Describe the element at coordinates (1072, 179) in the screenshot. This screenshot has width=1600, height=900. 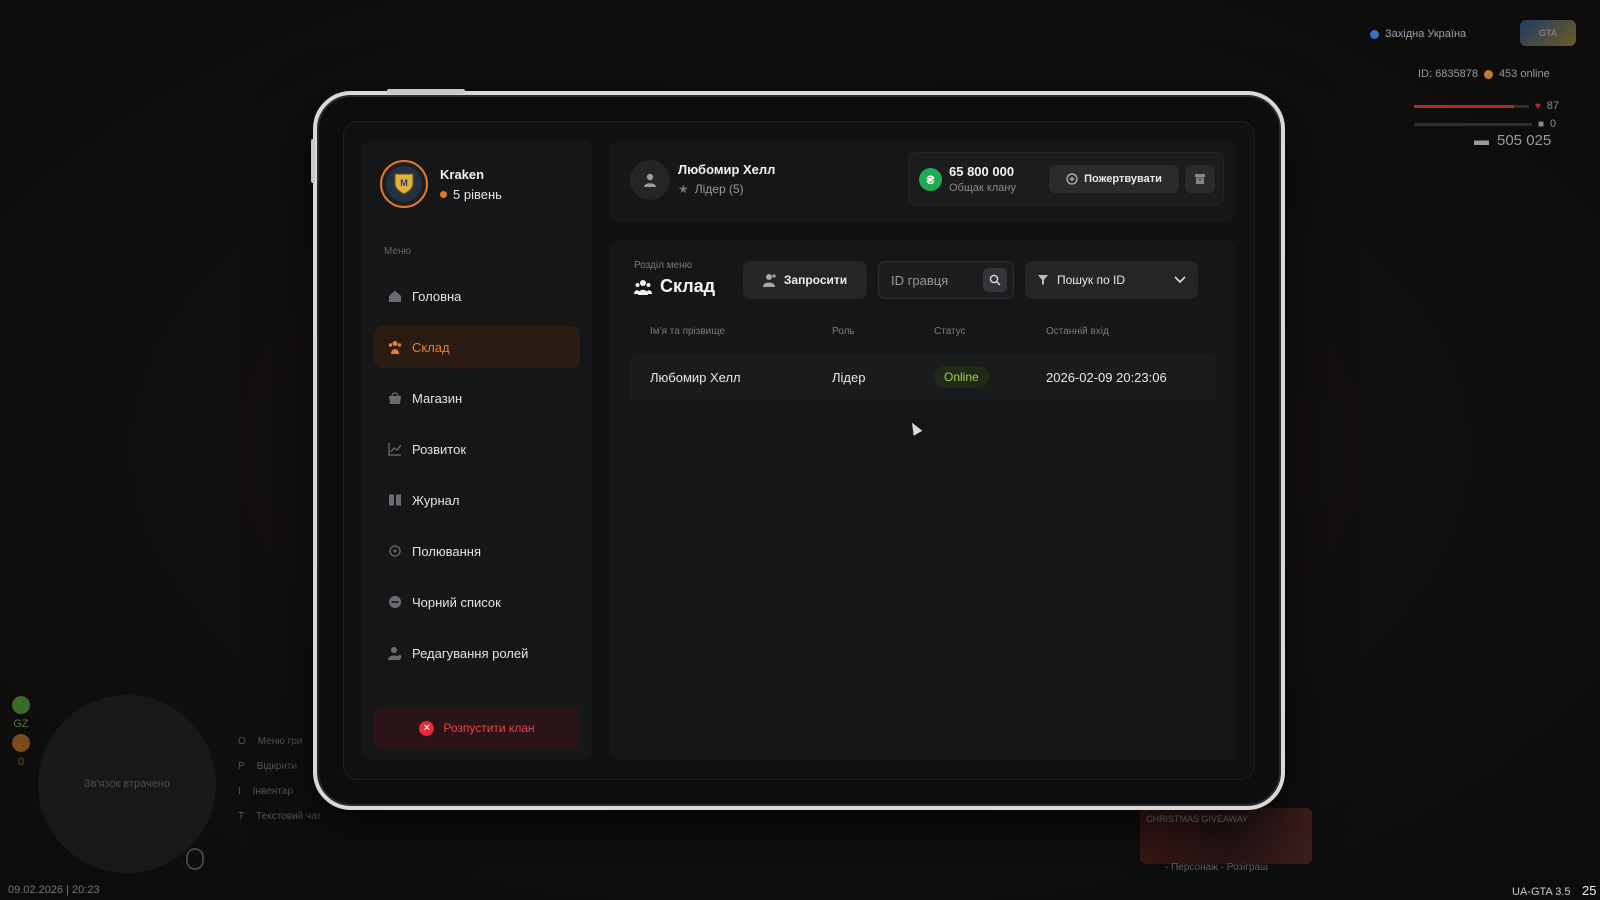
I see `plus-circle-icon` at that location.